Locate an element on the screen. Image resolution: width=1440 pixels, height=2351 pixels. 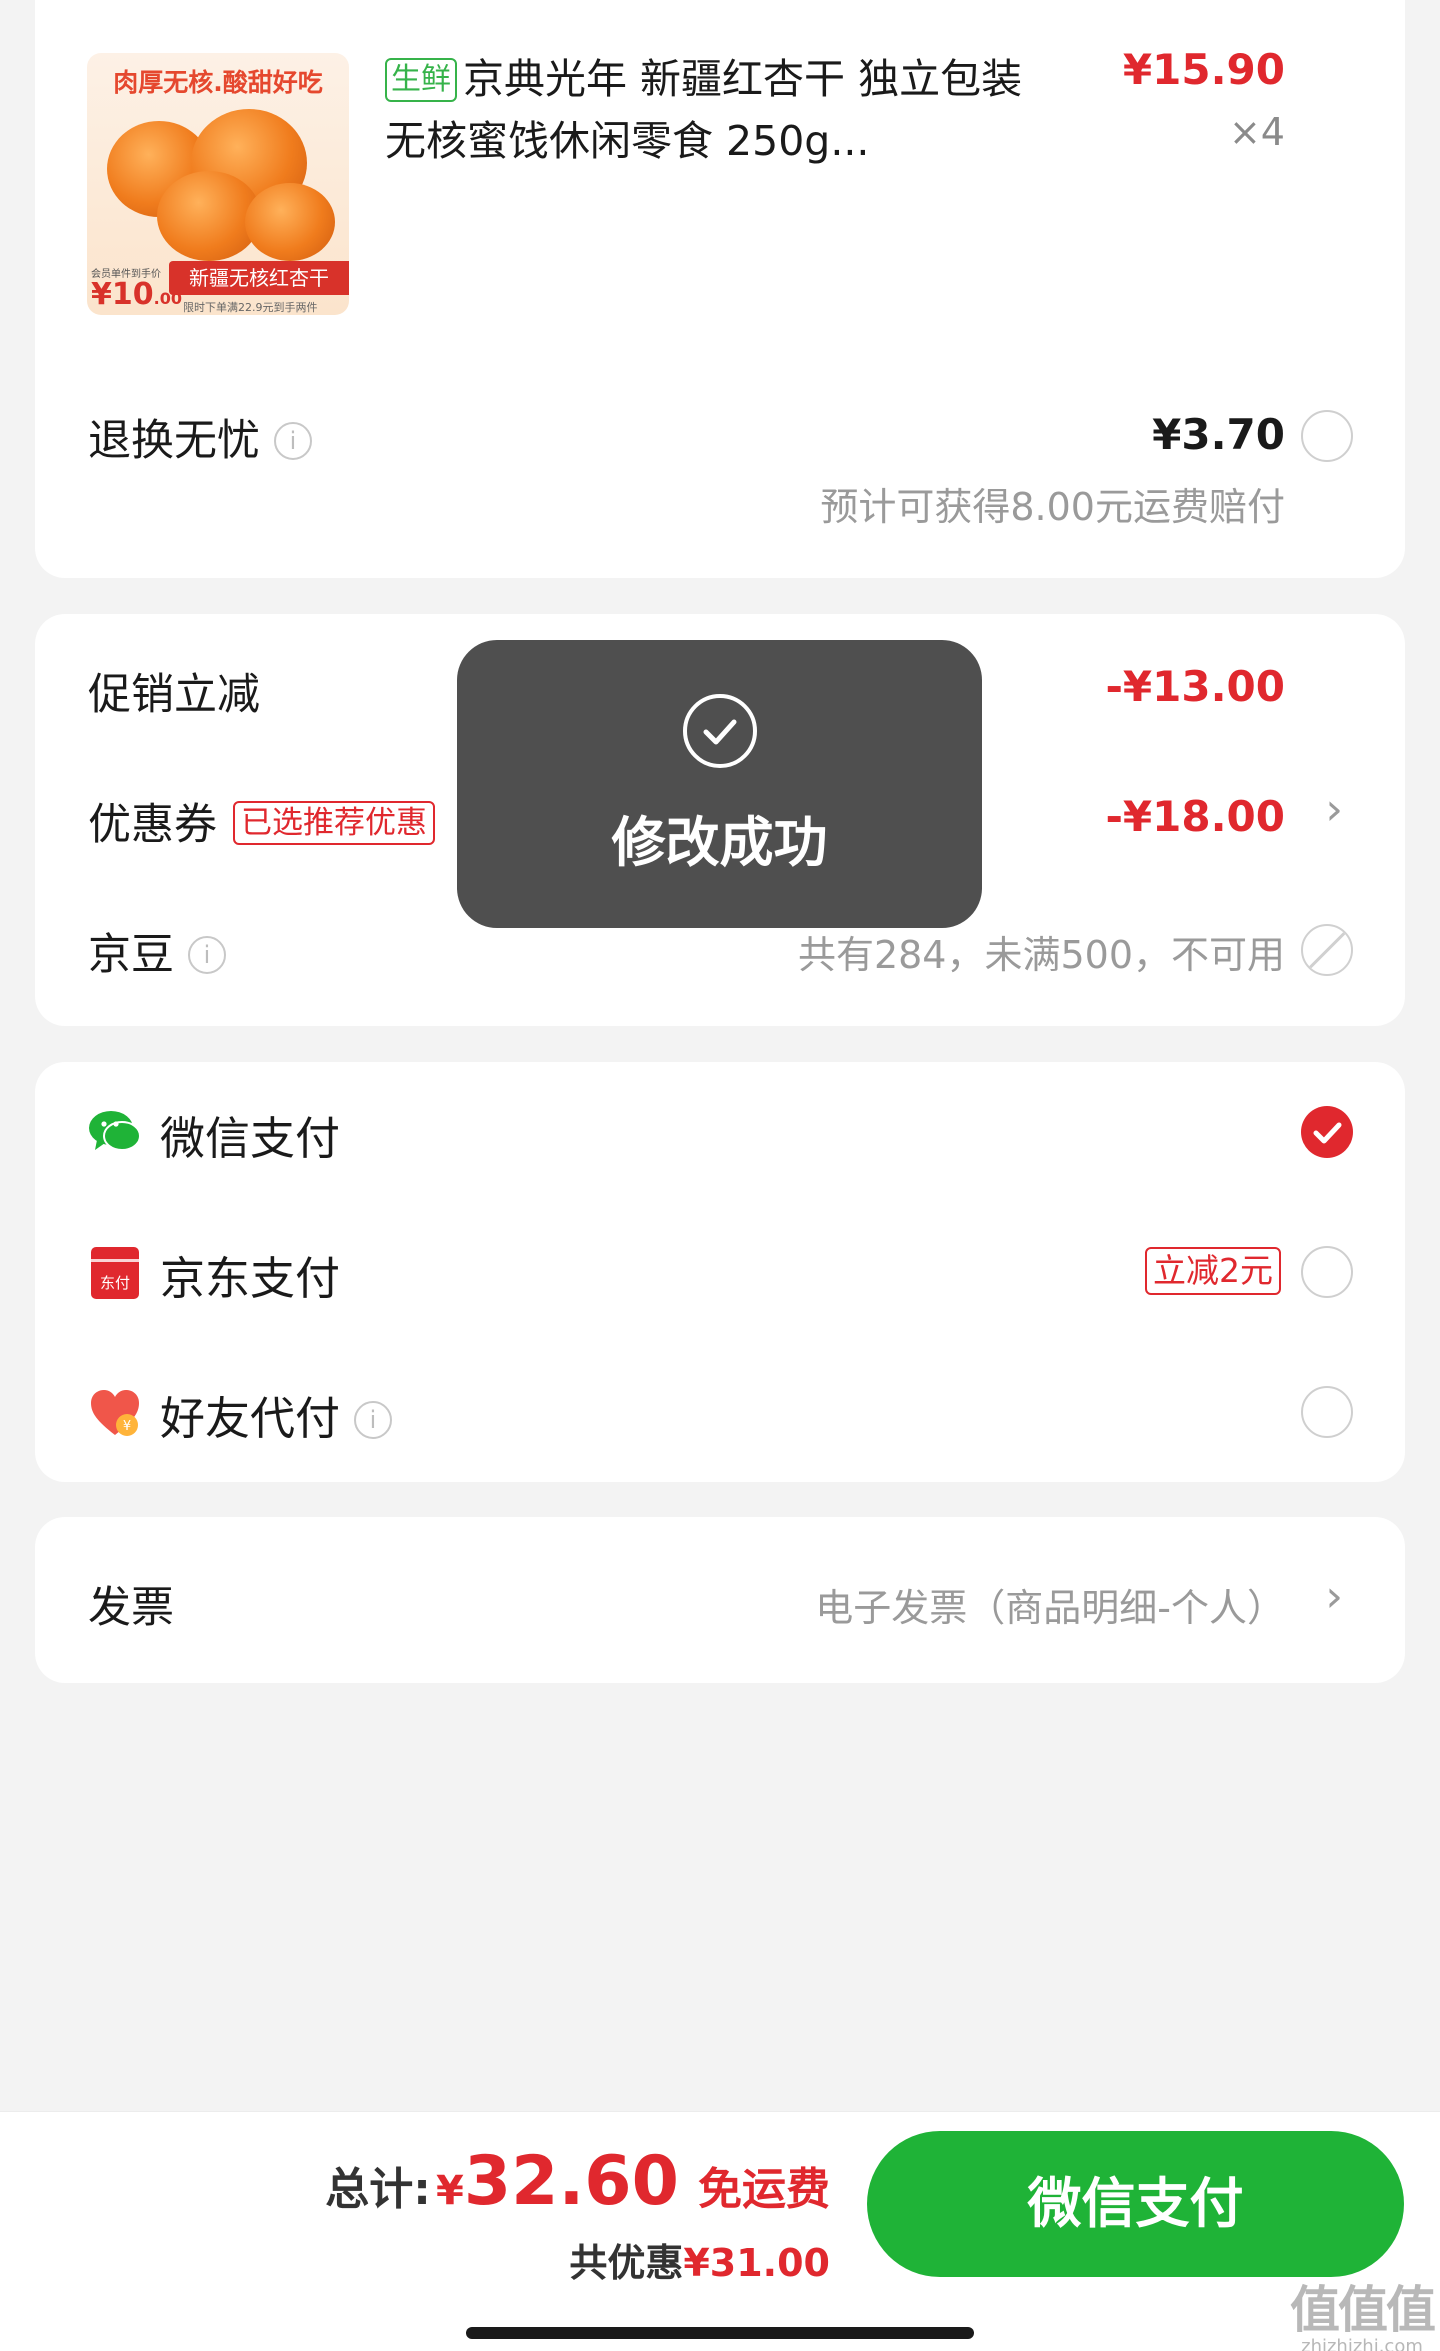
jd-beans-note: 共有284，未满500，不可用 is located at coordinates (1041, 955).